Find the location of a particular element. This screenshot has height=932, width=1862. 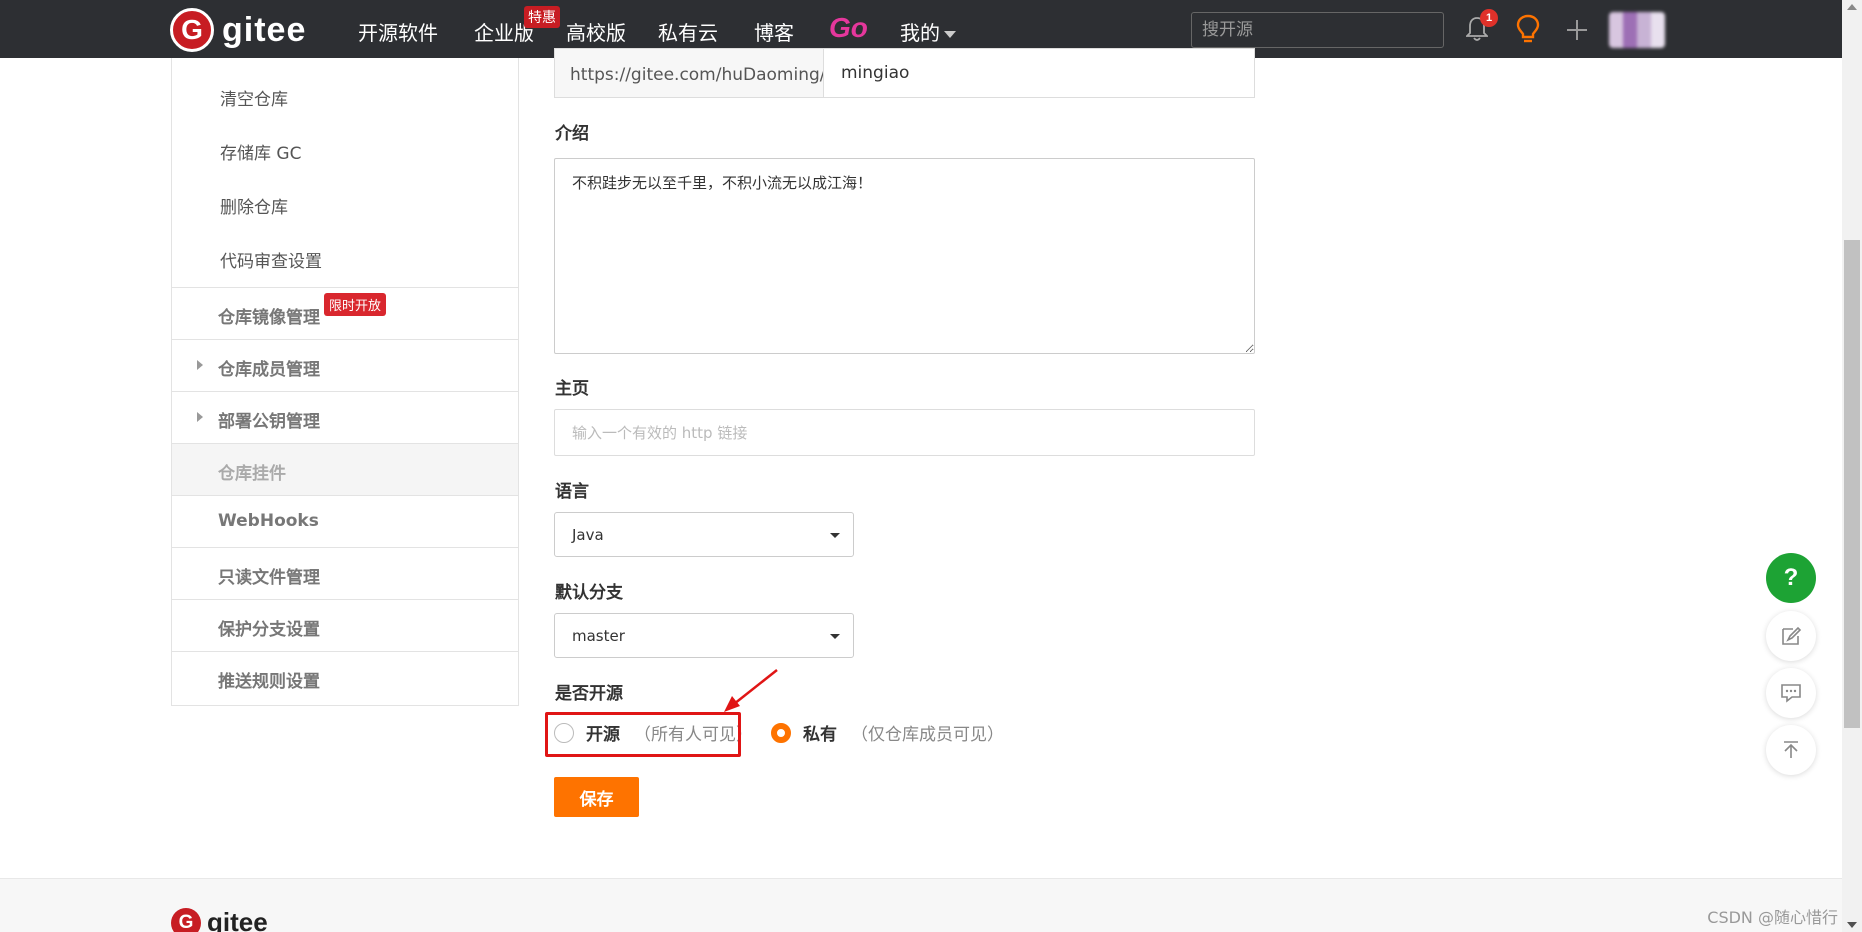

private-label: 私有 is located at coordinates (820, 735).